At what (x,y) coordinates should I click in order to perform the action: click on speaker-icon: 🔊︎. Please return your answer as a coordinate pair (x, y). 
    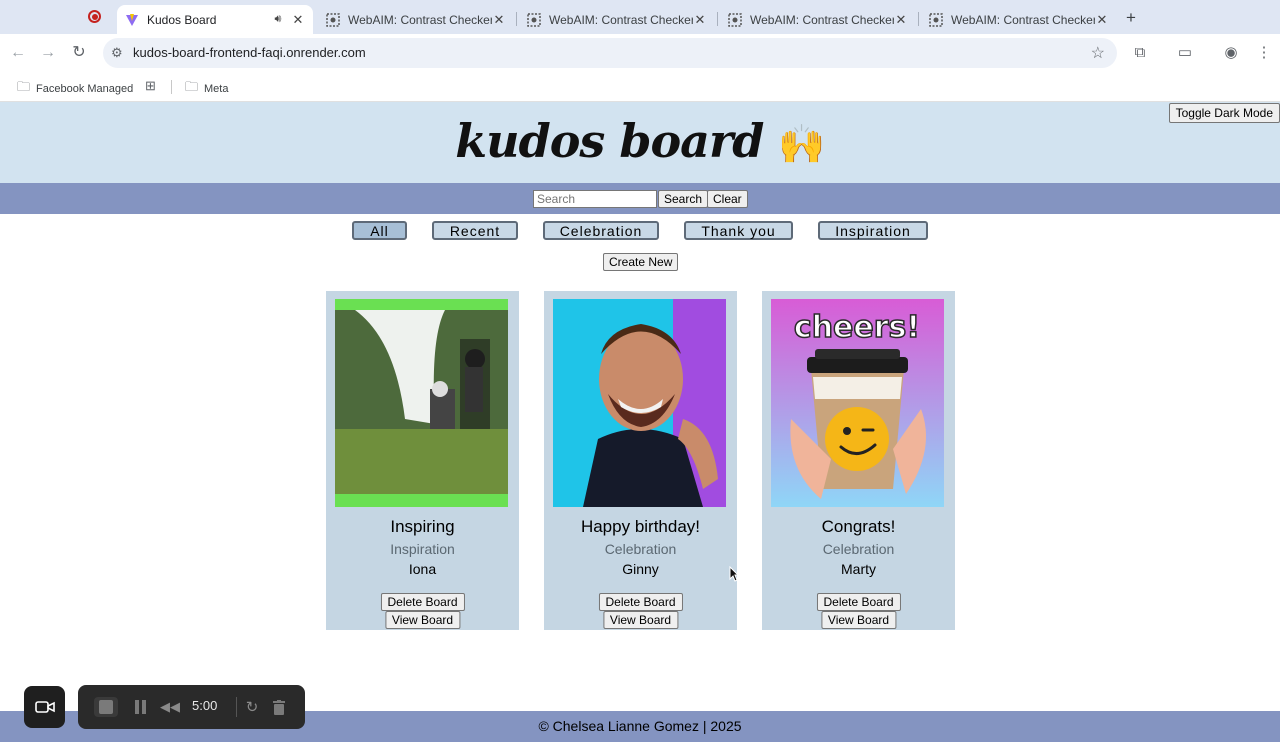
    Looking at the image, I should click on (278, 19).